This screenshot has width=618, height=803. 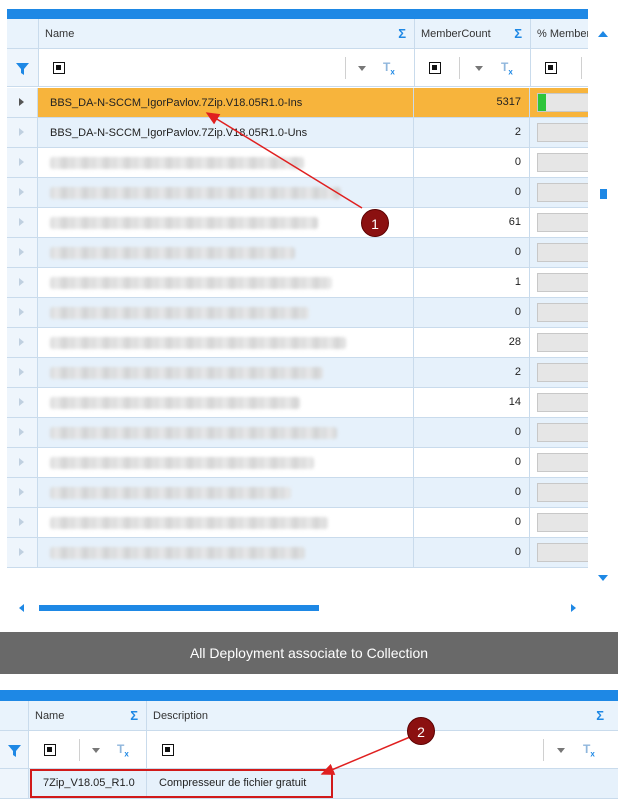 I want to click on annotation-badge-1: 1, so click(x=375, y=223).